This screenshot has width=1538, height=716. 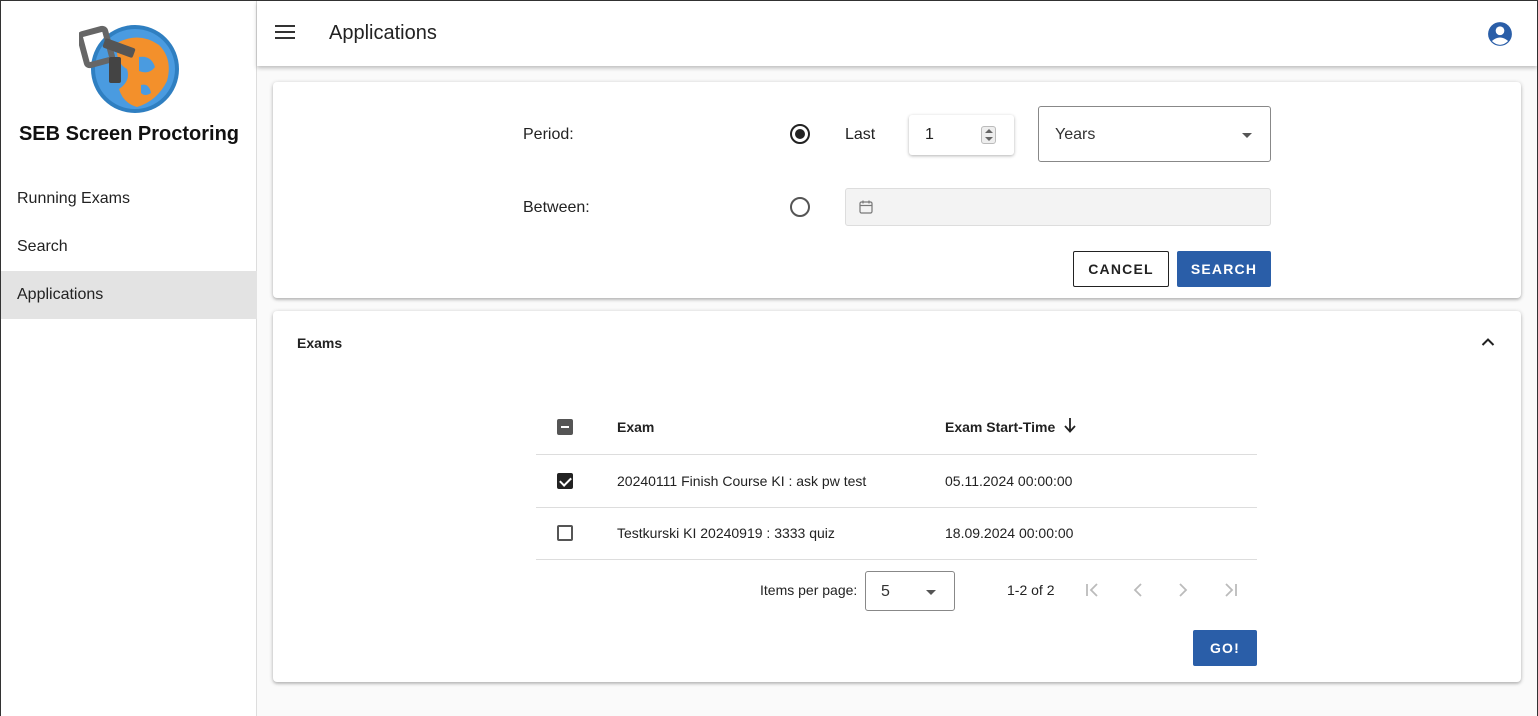 I want to click on period-label: Period:, so click(x=548, y=134).